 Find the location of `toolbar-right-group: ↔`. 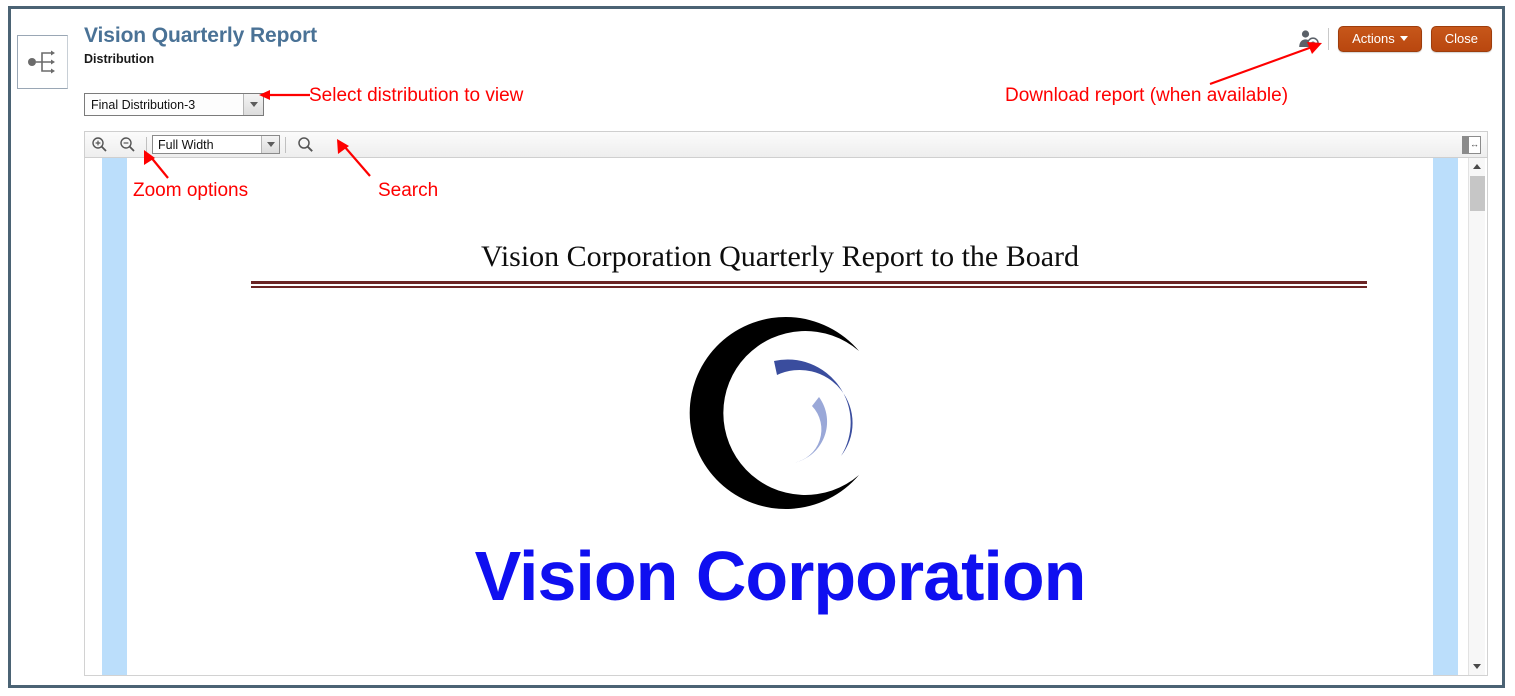

toolbar-right-group: ↔ is located at coordinates (1471, 144).